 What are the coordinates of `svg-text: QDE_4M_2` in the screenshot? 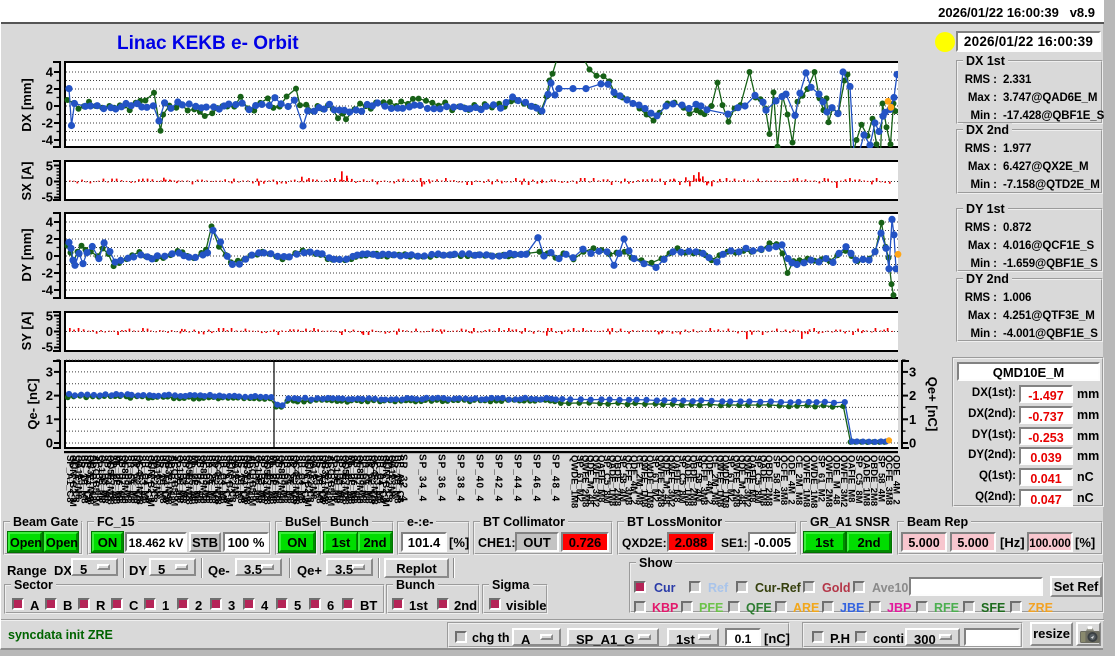 It's located at (895, 480).